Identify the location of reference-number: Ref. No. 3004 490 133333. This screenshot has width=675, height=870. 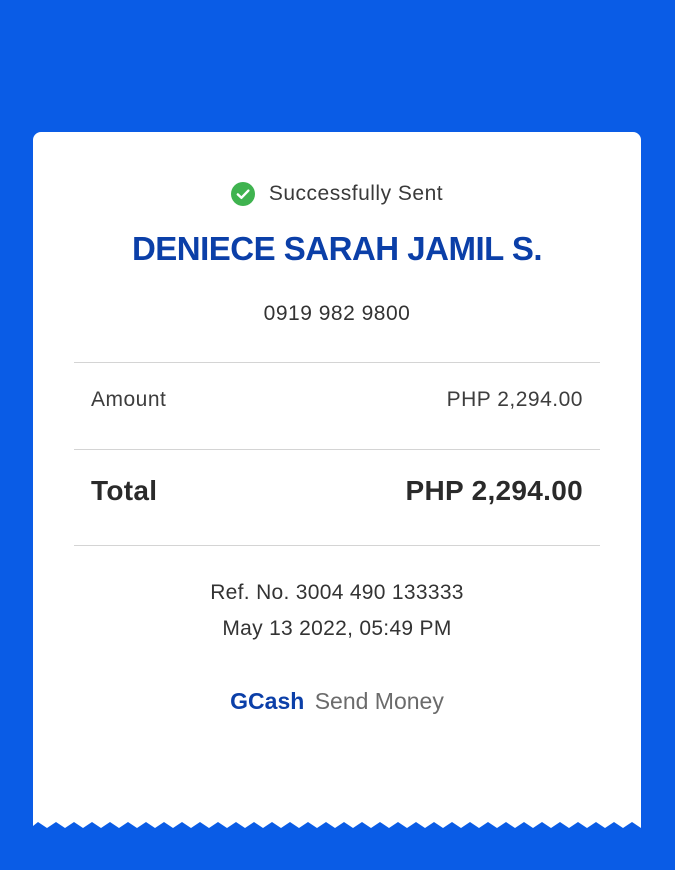
(337, 592).